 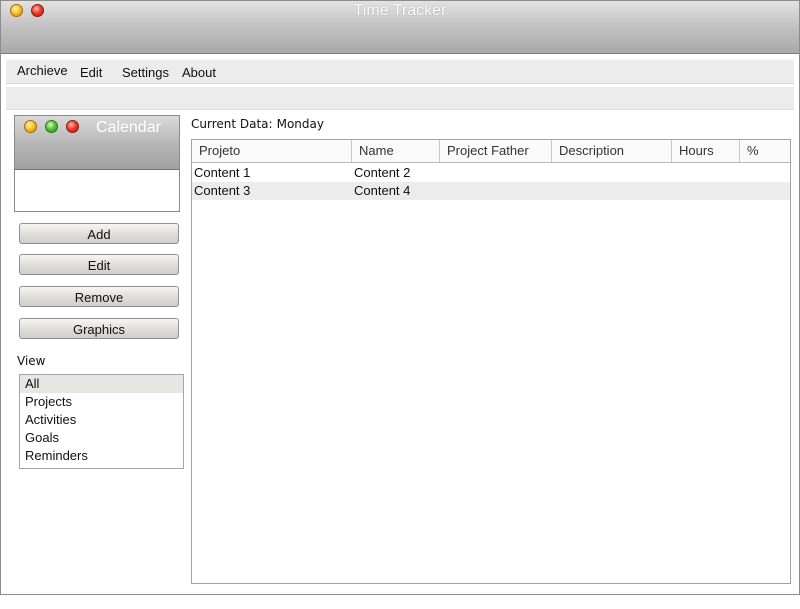 I want to click on current-data: Current Data: Monday, so click(x=259, y=124).